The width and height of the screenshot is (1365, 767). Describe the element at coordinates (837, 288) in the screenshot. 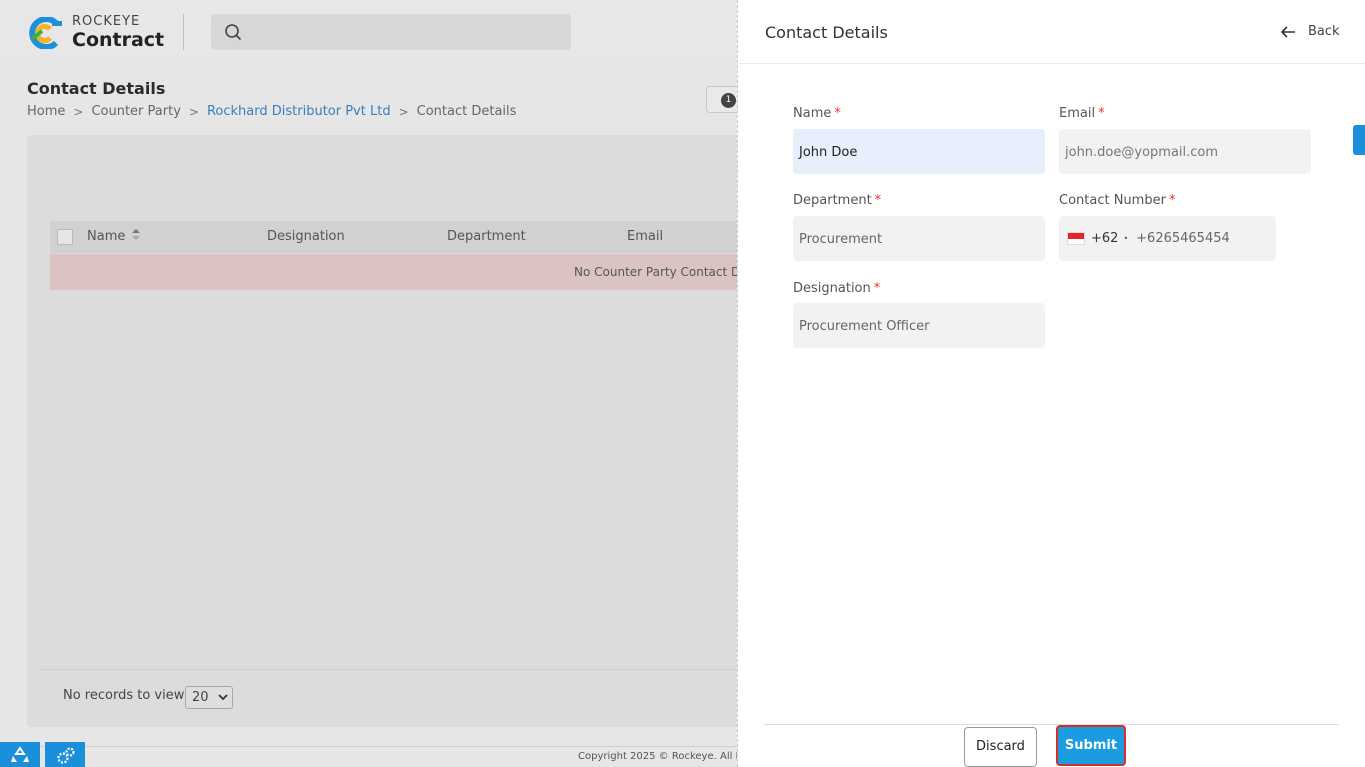

I see `designation-label: Designation *` at that location.